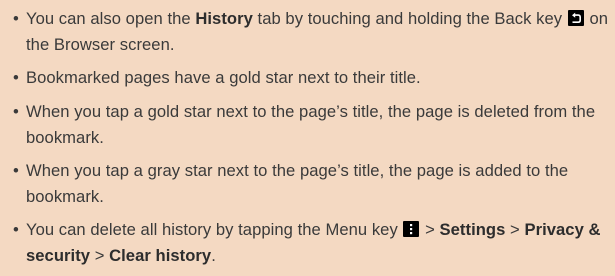 Image resolution: width=615 pixels, height=276 pixels. I want to click on settings-label: Settings, so click(472, 229).